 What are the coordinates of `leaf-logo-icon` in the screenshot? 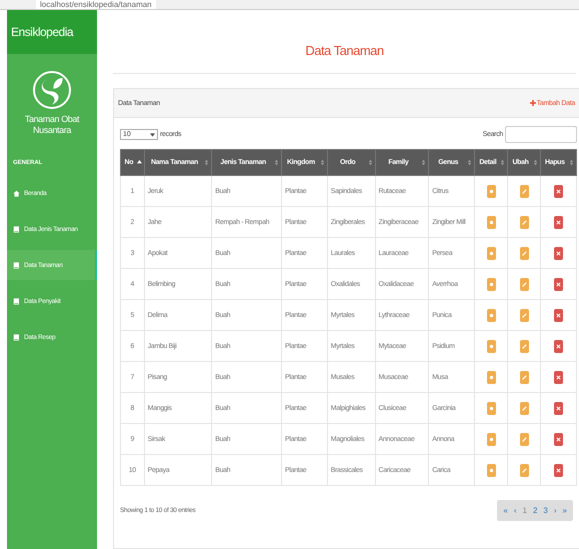 It's located at (52, 90).